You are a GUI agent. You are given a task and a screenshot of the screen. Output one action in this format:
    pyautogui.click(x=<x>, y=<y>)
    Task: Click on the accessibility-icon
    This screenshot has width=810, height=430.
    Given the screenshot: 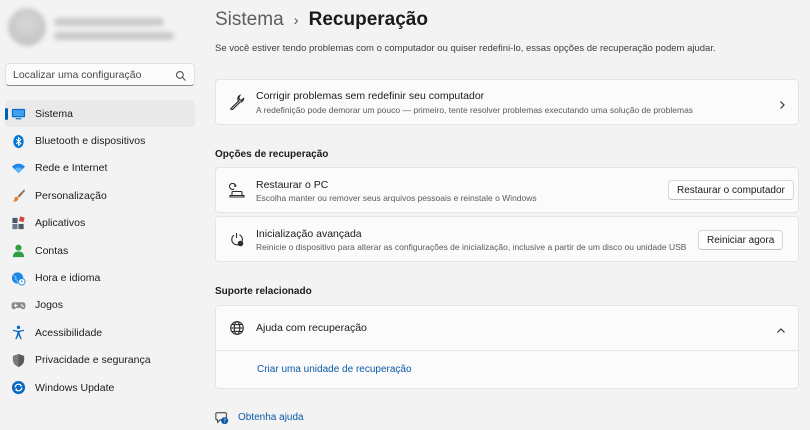 What is the action you would take?
    pyautogui.click(x=18, y=332)
    